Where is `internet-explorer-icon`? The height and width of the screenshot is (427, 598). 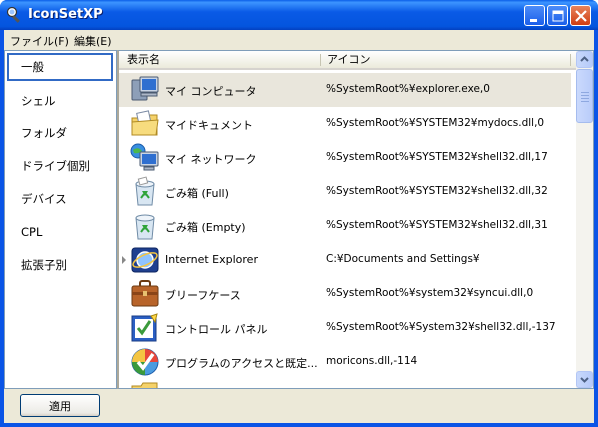 internet-explorer-icon is located at coordinates (145, 260).